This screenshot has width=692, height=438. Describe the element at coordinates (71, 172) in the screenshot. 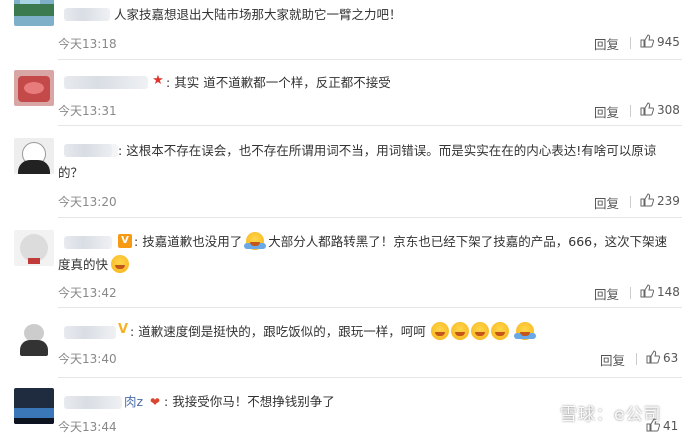

I see `comment-text-line2: 的？` at that location.